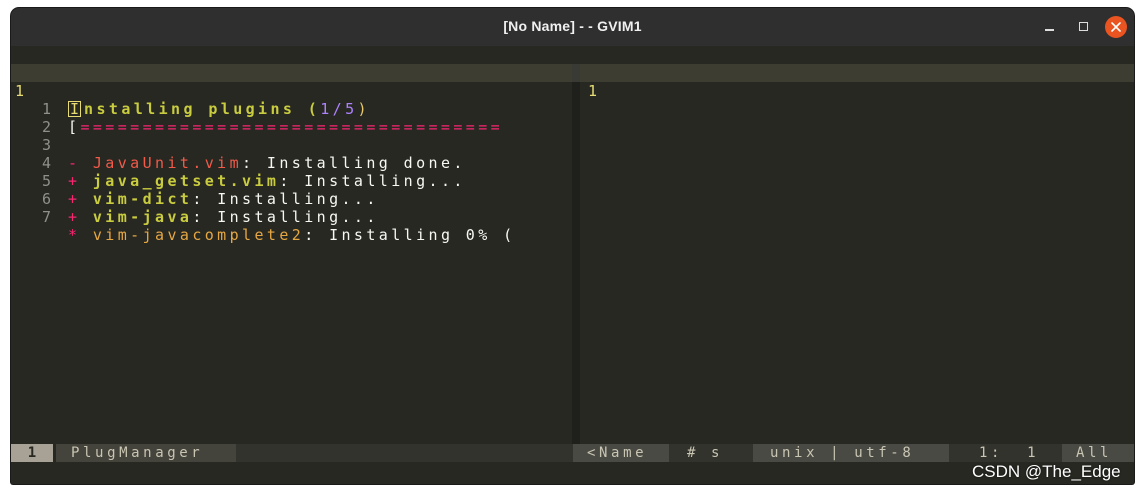 Image resolution: width=1144 pixels, height=492 pixels. What do you see at coordinates (1046, 471) in the screenshot?
I see `watermark: CSDN @The_Edge` at bounding box center [1046, 471].